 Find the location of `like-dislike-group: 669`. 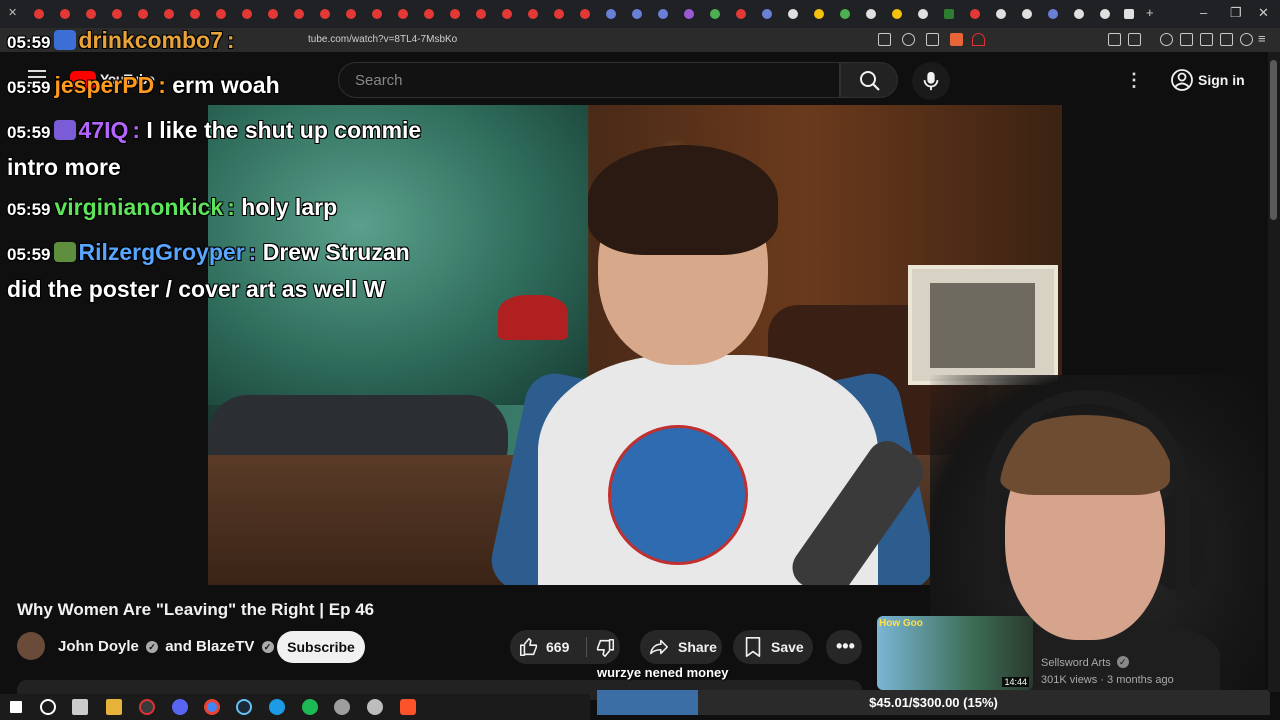

like-dislike-group: 669 is located at coordinates (565, 647).